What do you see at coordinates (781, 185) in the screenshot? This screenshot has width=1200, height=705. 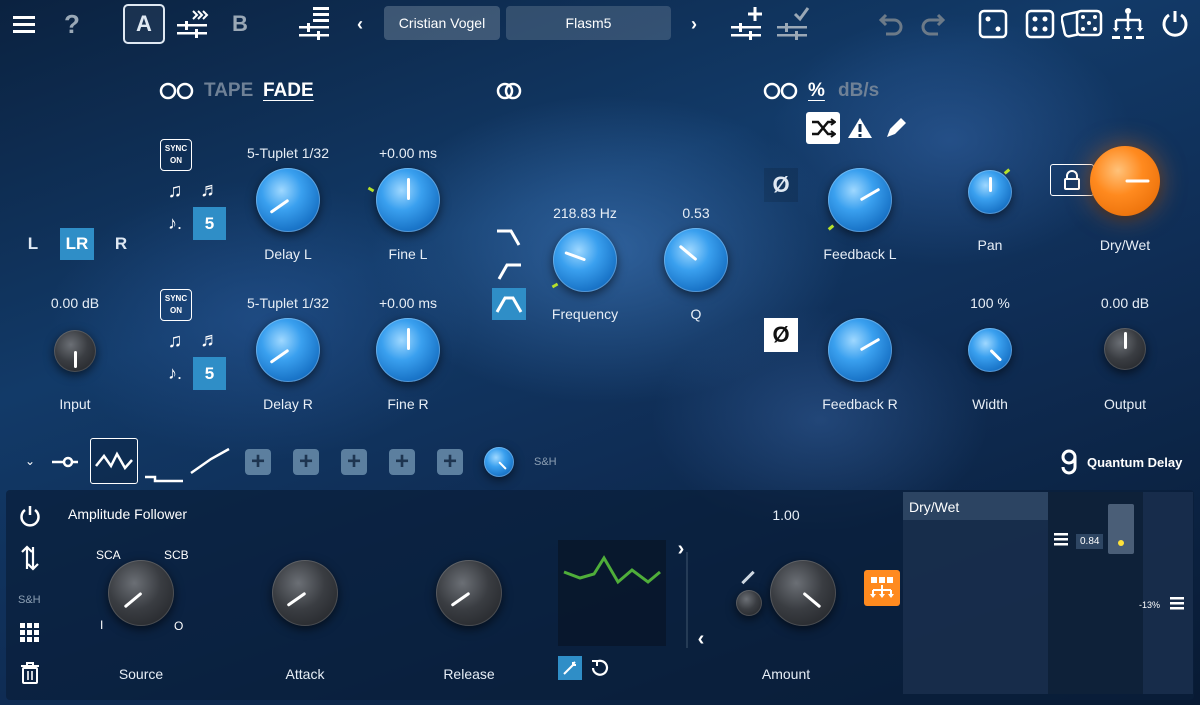 I see `phase-invert-l-button: Ø` at bounding box center [781, 185].